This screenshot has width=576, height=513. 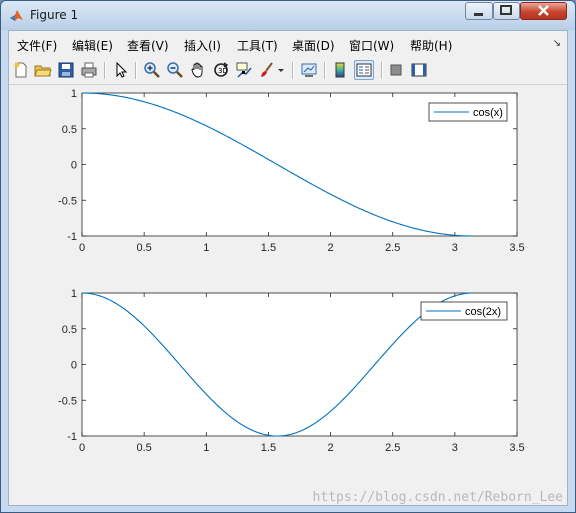 What do you see at coordinates (488, 113) in the screenshot?
I see `legend-label: cos(x)` at bounding box center [488, 113].